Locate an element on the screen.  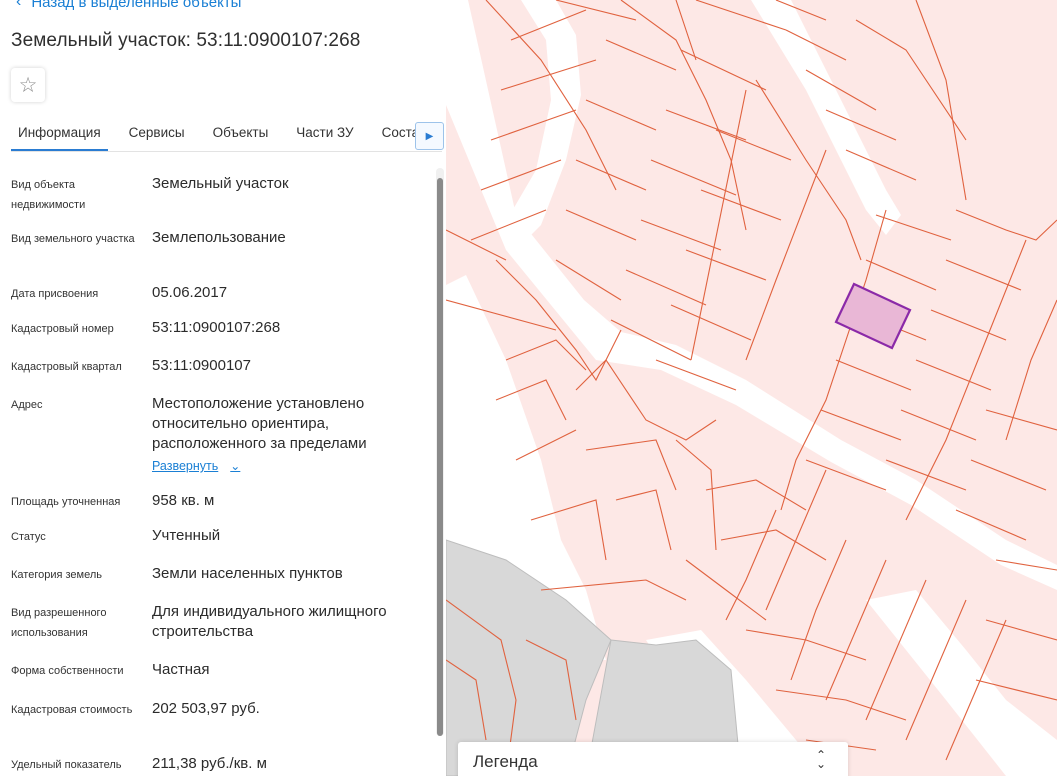
field-value: Учтенный is located at coordinates (186, 535).